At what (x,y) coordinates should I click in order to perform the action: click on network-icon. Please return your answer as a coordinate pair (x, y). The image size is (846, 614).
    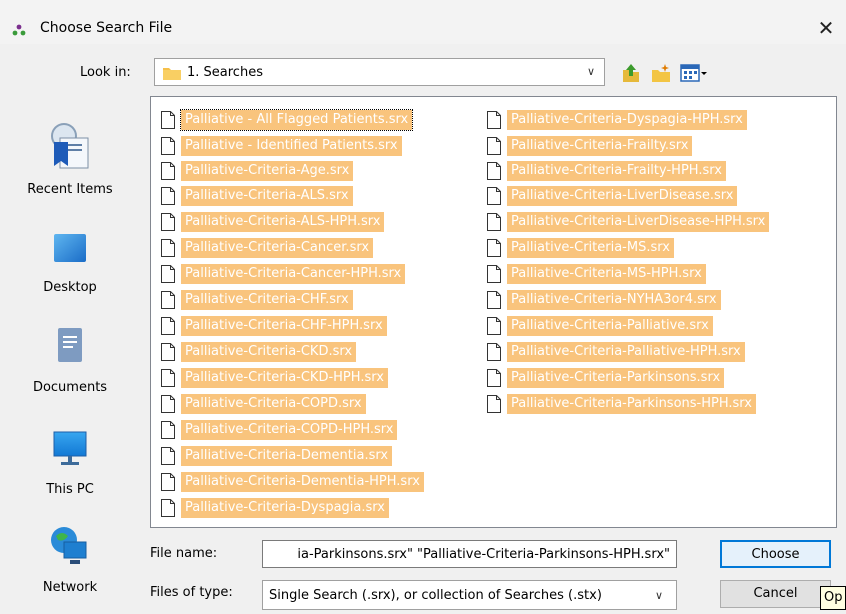
    Looking at the image, I should click on (69, 545).